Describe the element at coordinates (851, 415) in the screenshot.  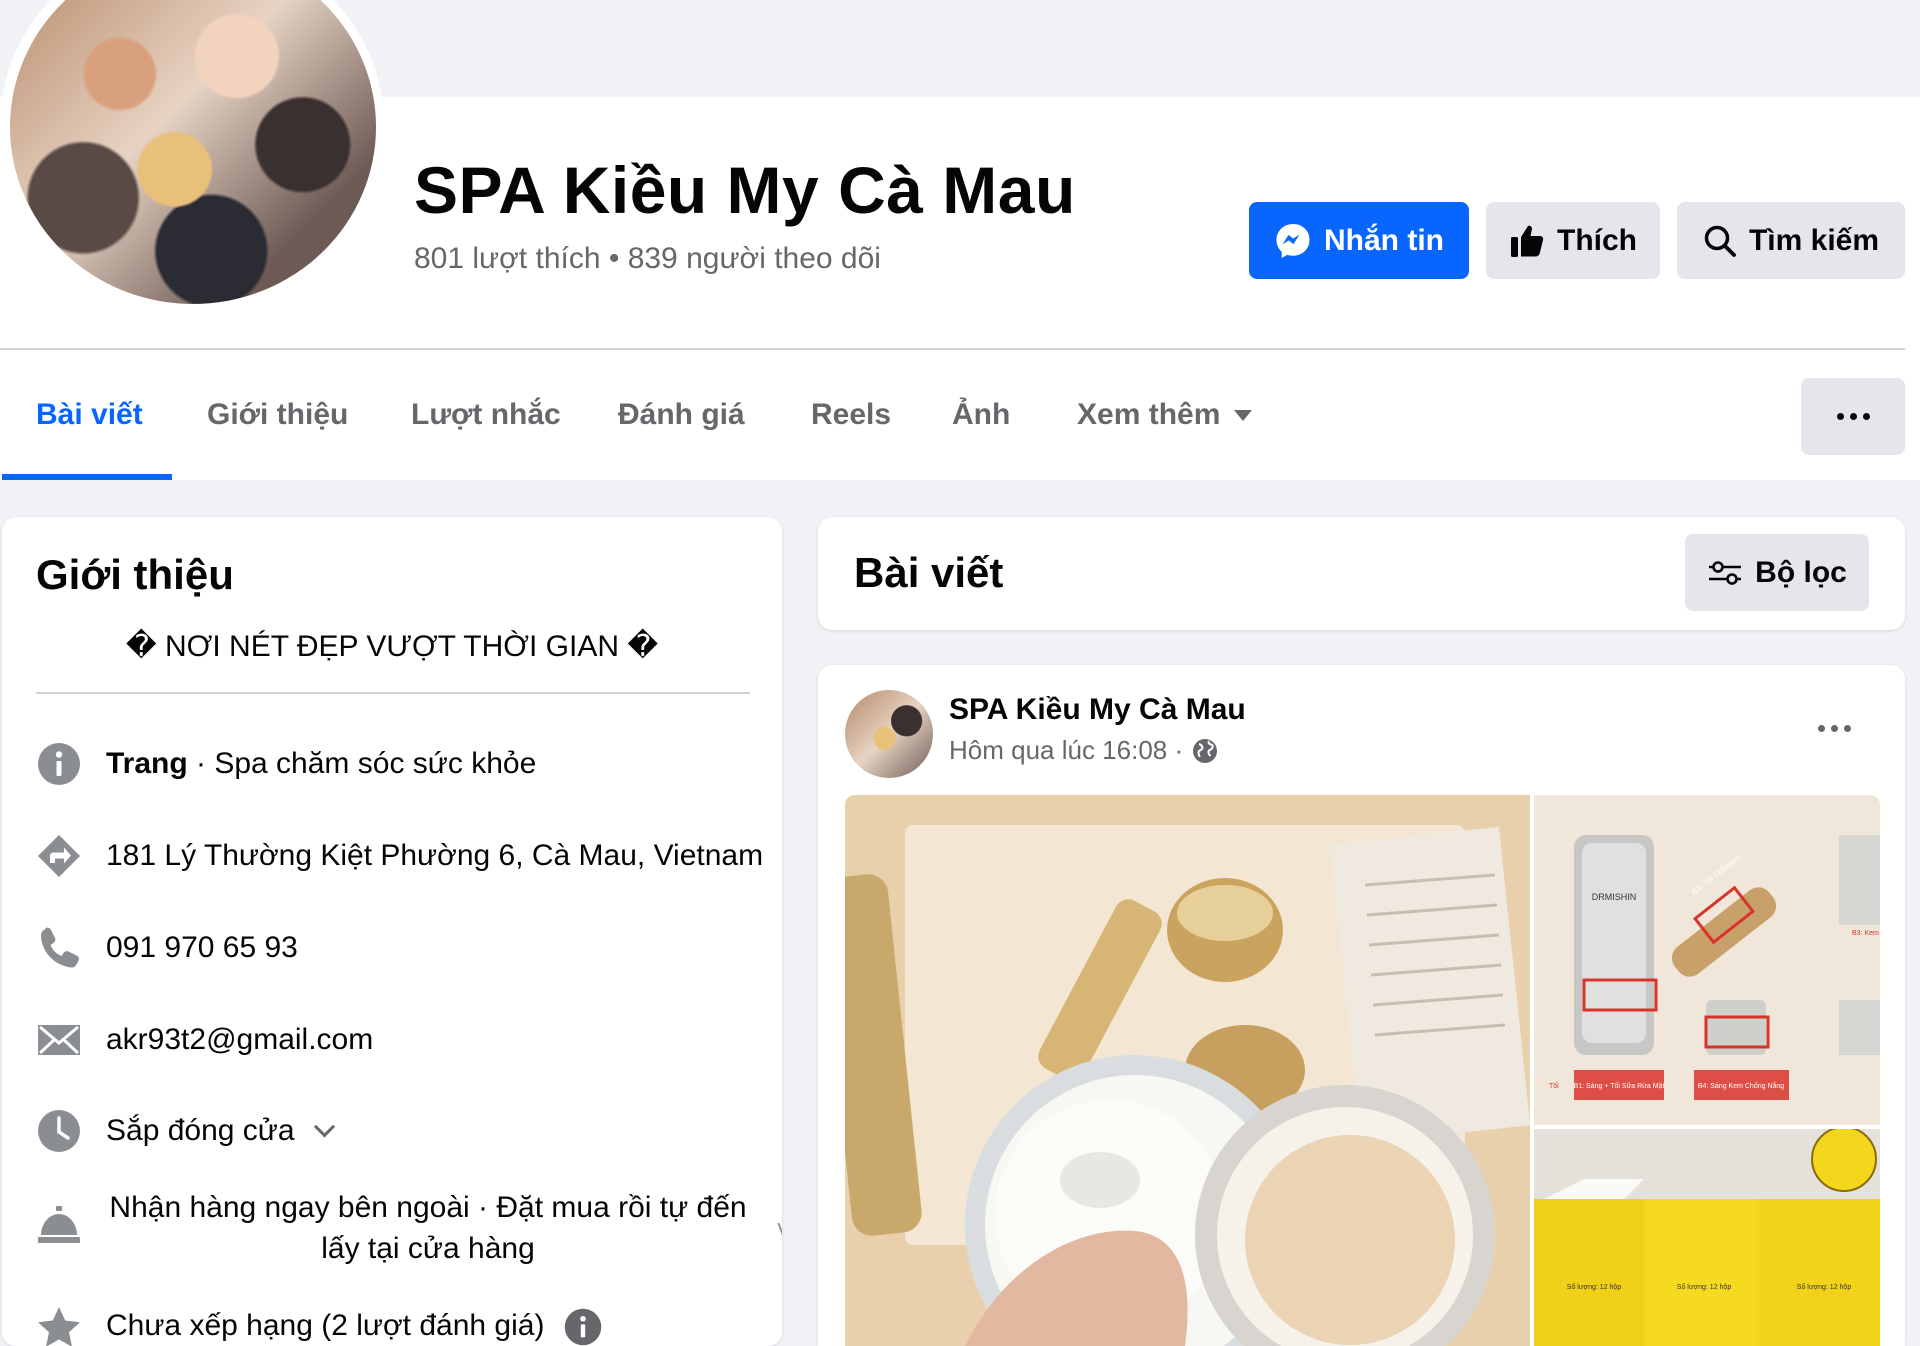
I see `tab-reels: Reels` at that location.